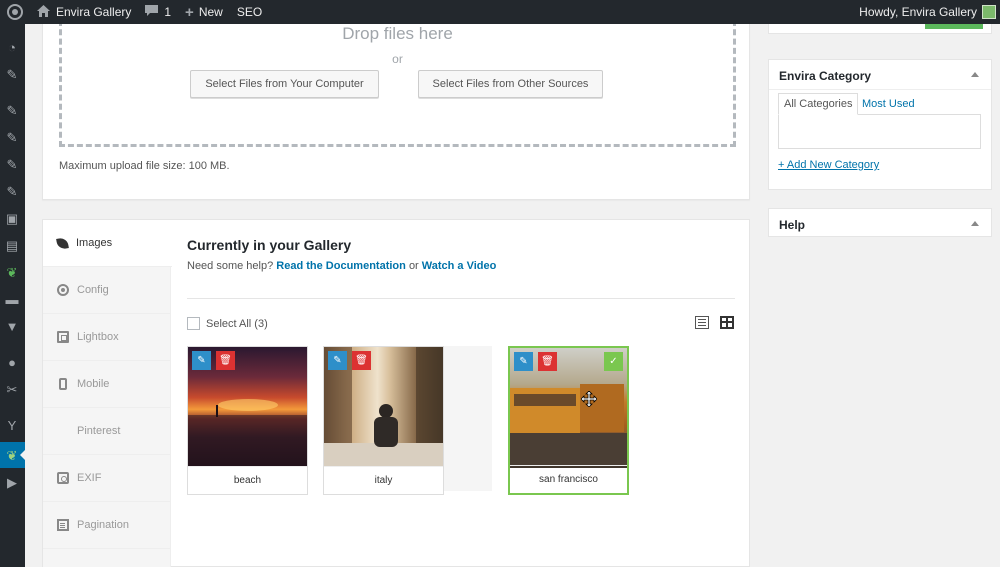  What do you see at coordinates (568, 420) in the screenshot?
I see `gallery-image-item-selected: ✎ 🗑 ✓ san francisco` at bounding box center [568, 420].